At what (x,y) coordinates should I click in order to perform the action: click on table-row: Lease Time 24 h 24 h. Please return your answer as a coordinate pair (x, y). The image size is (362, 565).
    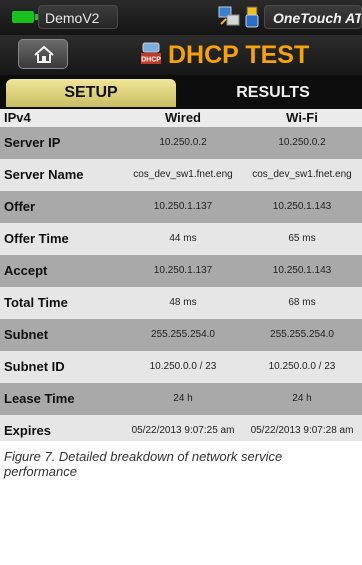
    Looking at the image, I should click on (181, 399).